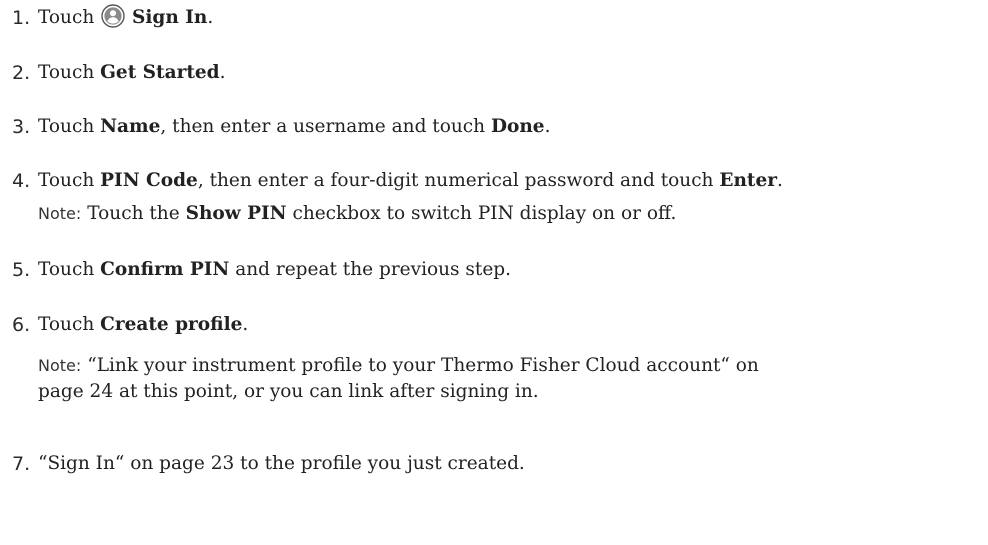 This screenshot has height=545, width=988. I want to click on step-text-bold: Create profile, so click(171, 324).